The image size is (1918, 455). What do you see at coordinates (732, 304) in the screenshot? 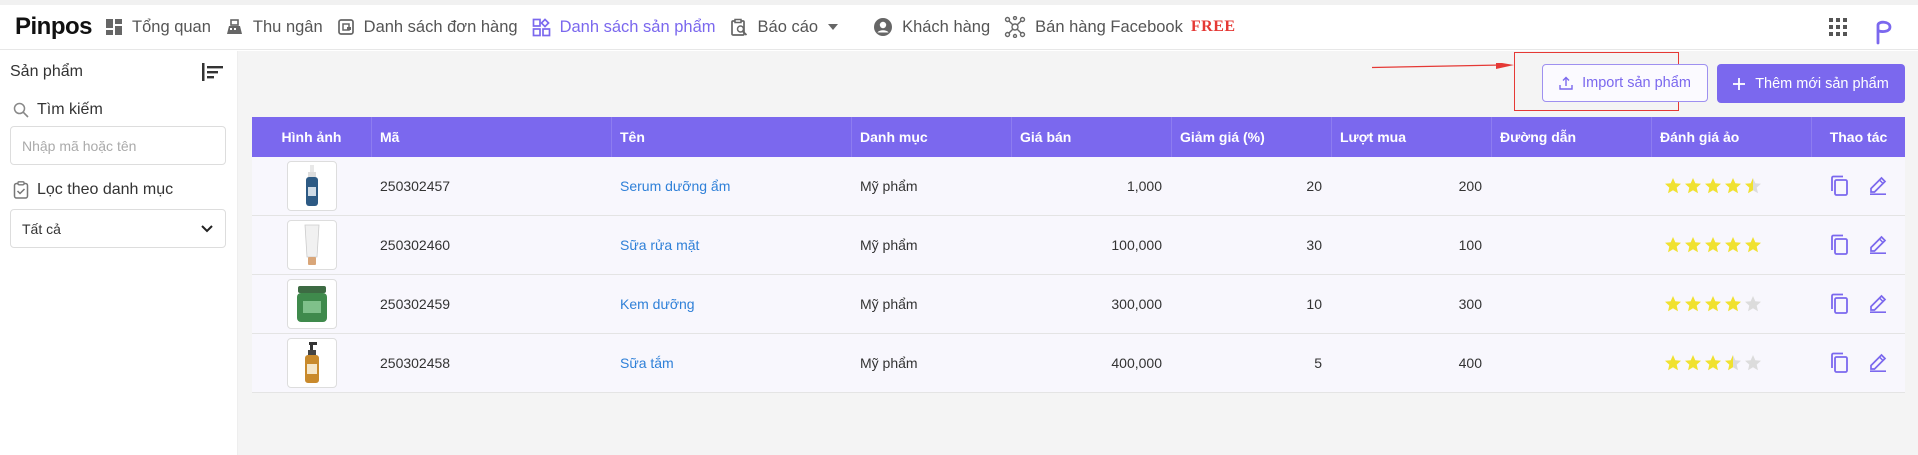
I see `product-name-link: Kem dưỡng` at bounding box center [732, 304].